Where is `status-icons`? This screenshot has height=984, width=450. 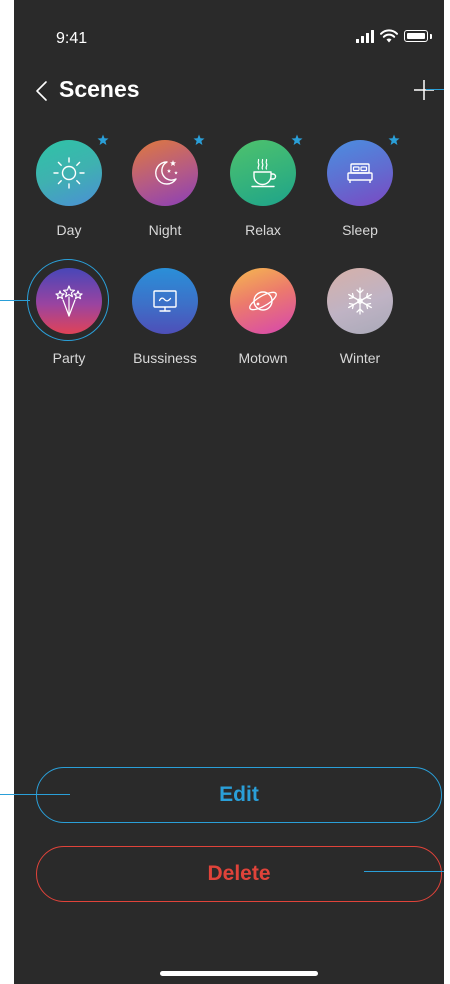
status-icons is located at coordinates (394, 36).